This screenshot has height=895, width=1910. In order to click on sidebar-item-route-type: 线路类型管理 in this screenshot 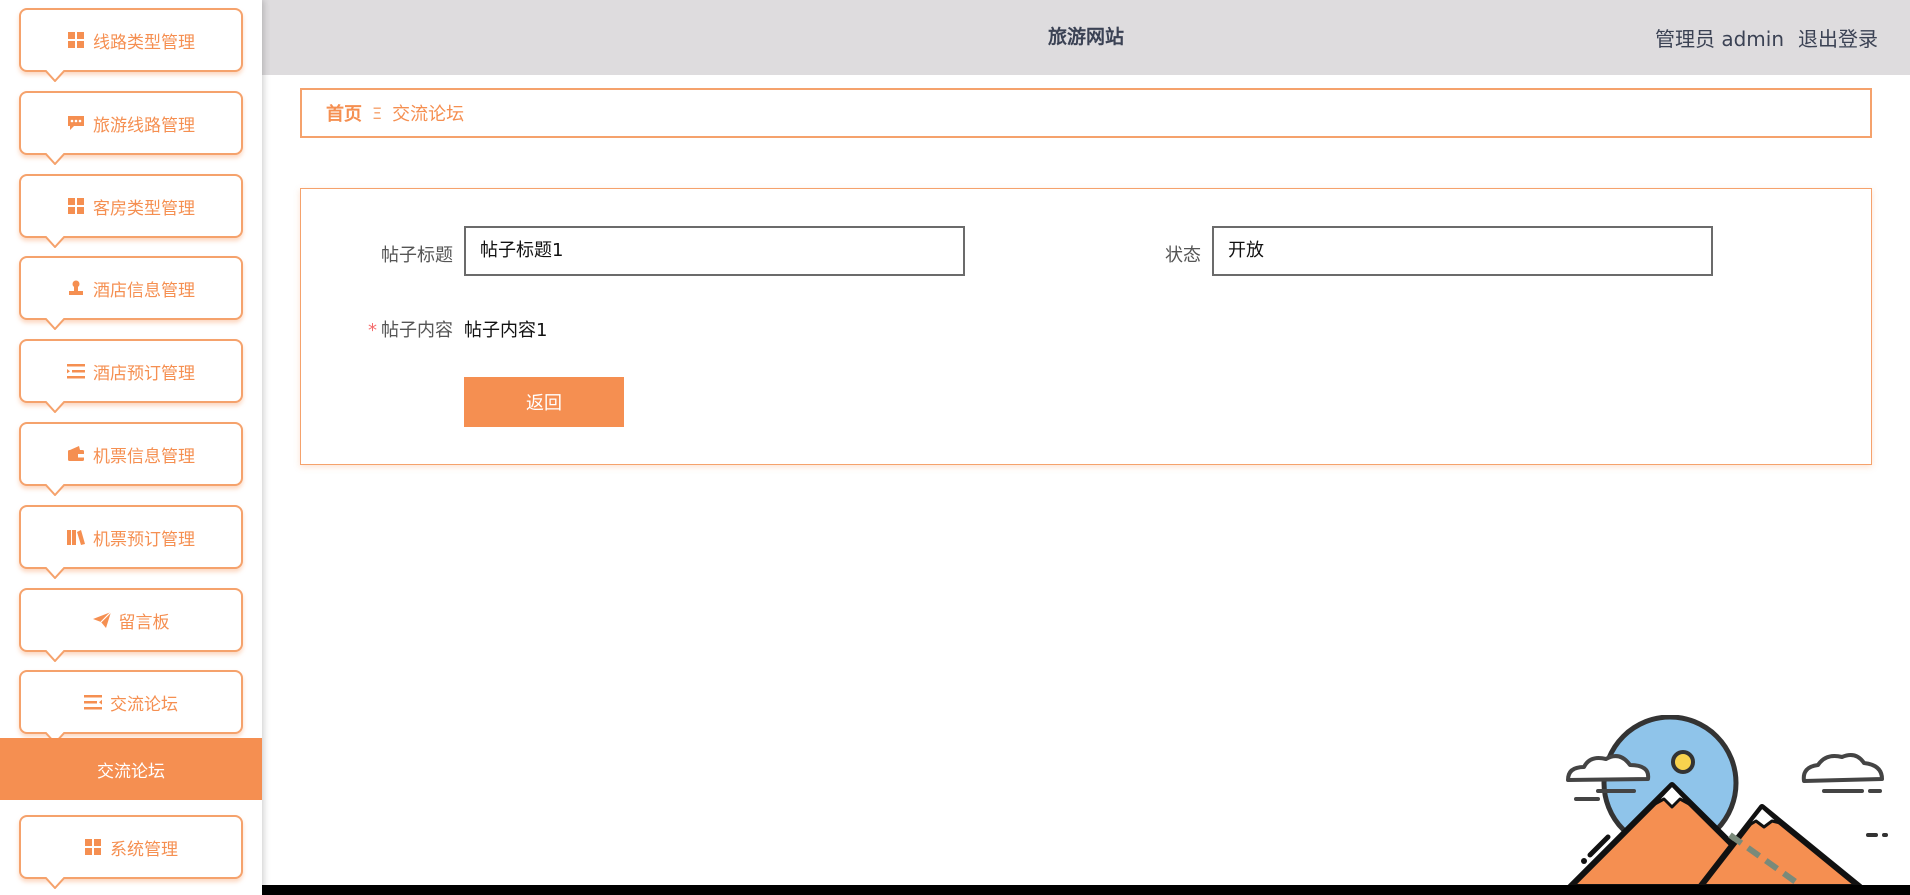, I will do `click(131, 45)`.